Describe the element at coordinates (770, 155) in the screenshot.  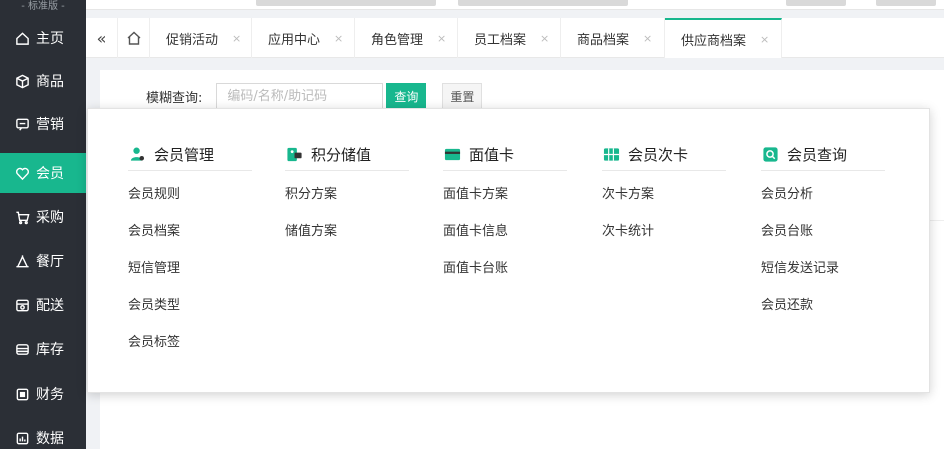
I see `query-icon` at that location.